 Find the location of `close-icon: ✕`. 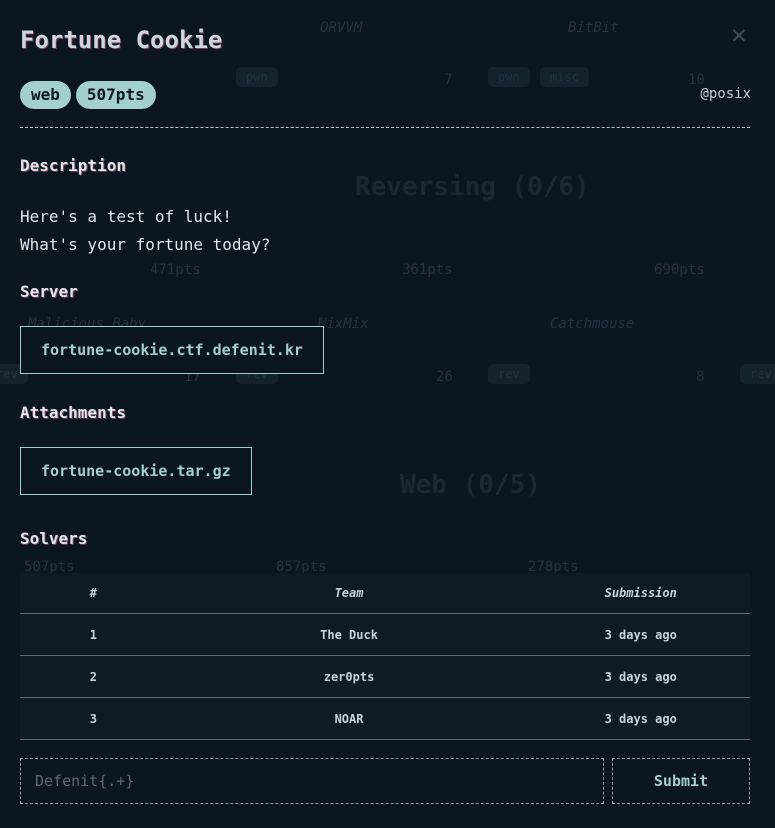

close-icon: ✕ is located at coordinates (739, 35).